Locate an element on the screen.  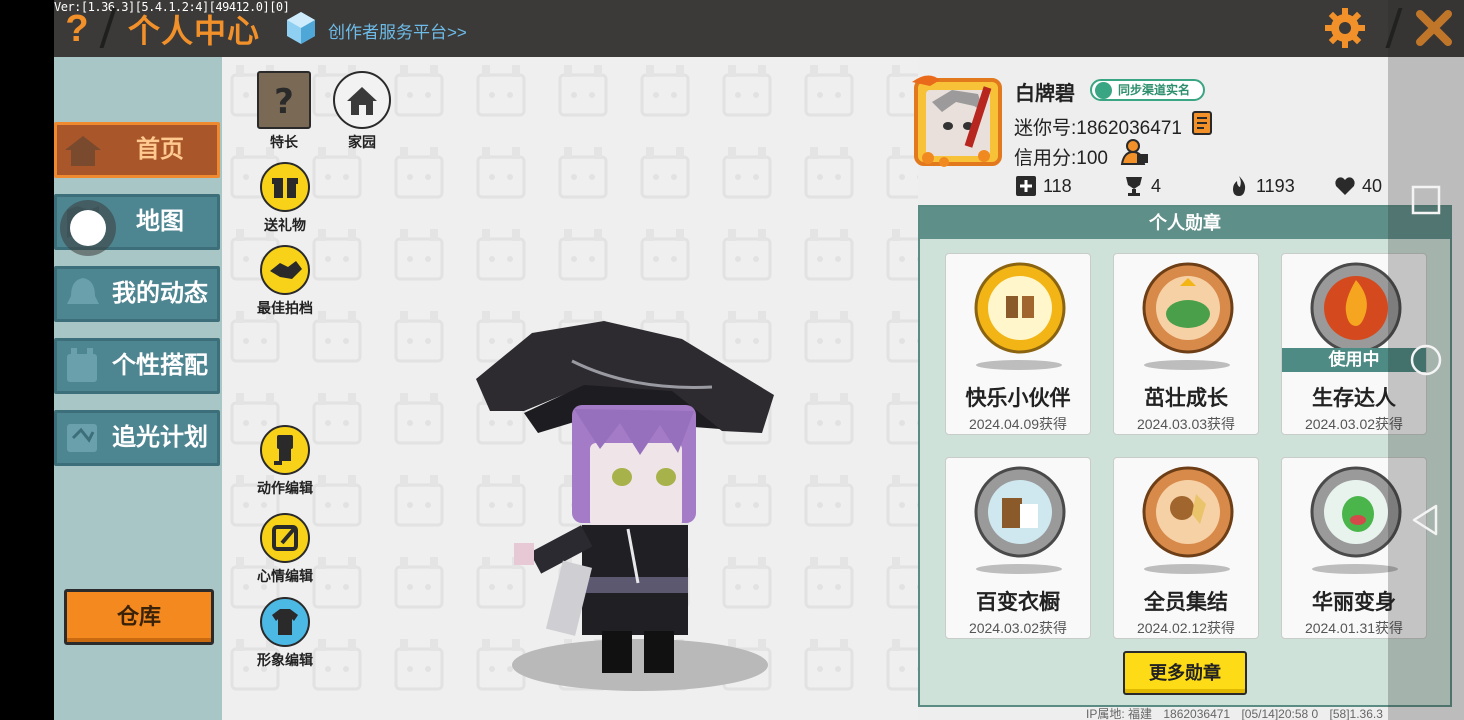
home-nav-button is located at coordinates (1426, 360).